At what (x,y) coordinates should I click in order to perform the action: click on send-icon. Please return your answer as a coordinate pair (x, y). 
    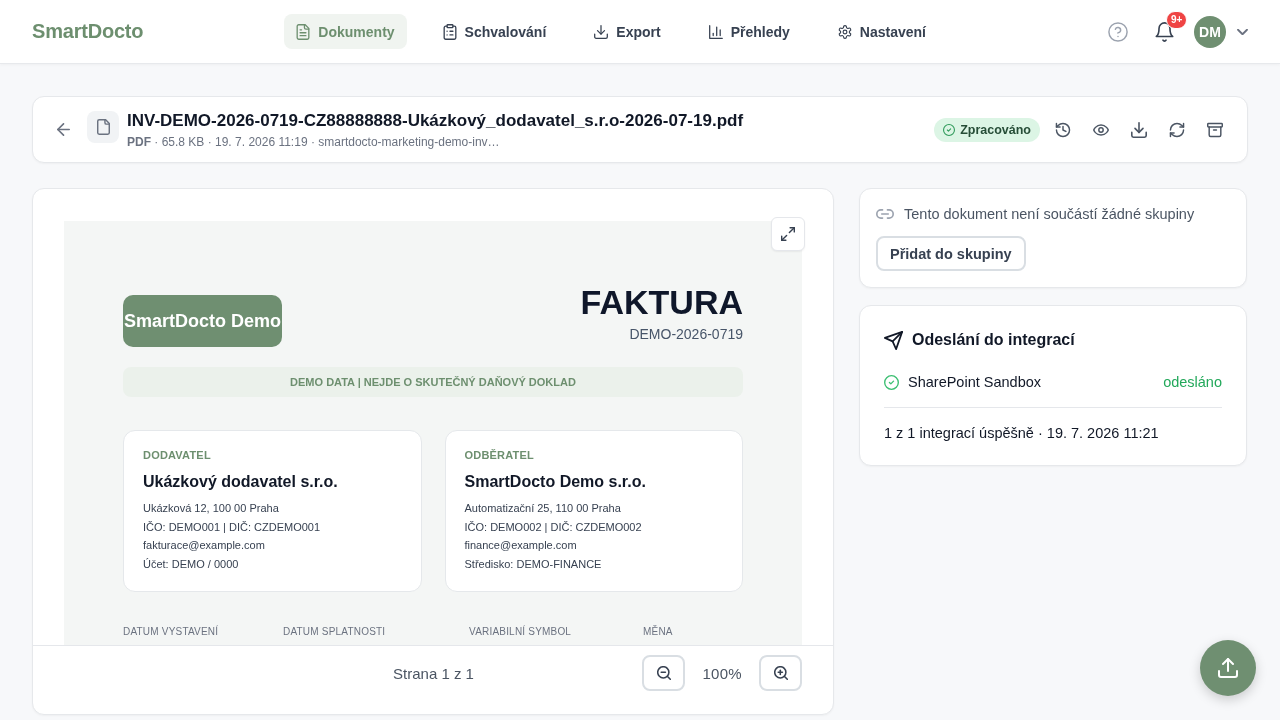
    Looking at the image, I should click on (893, 340).